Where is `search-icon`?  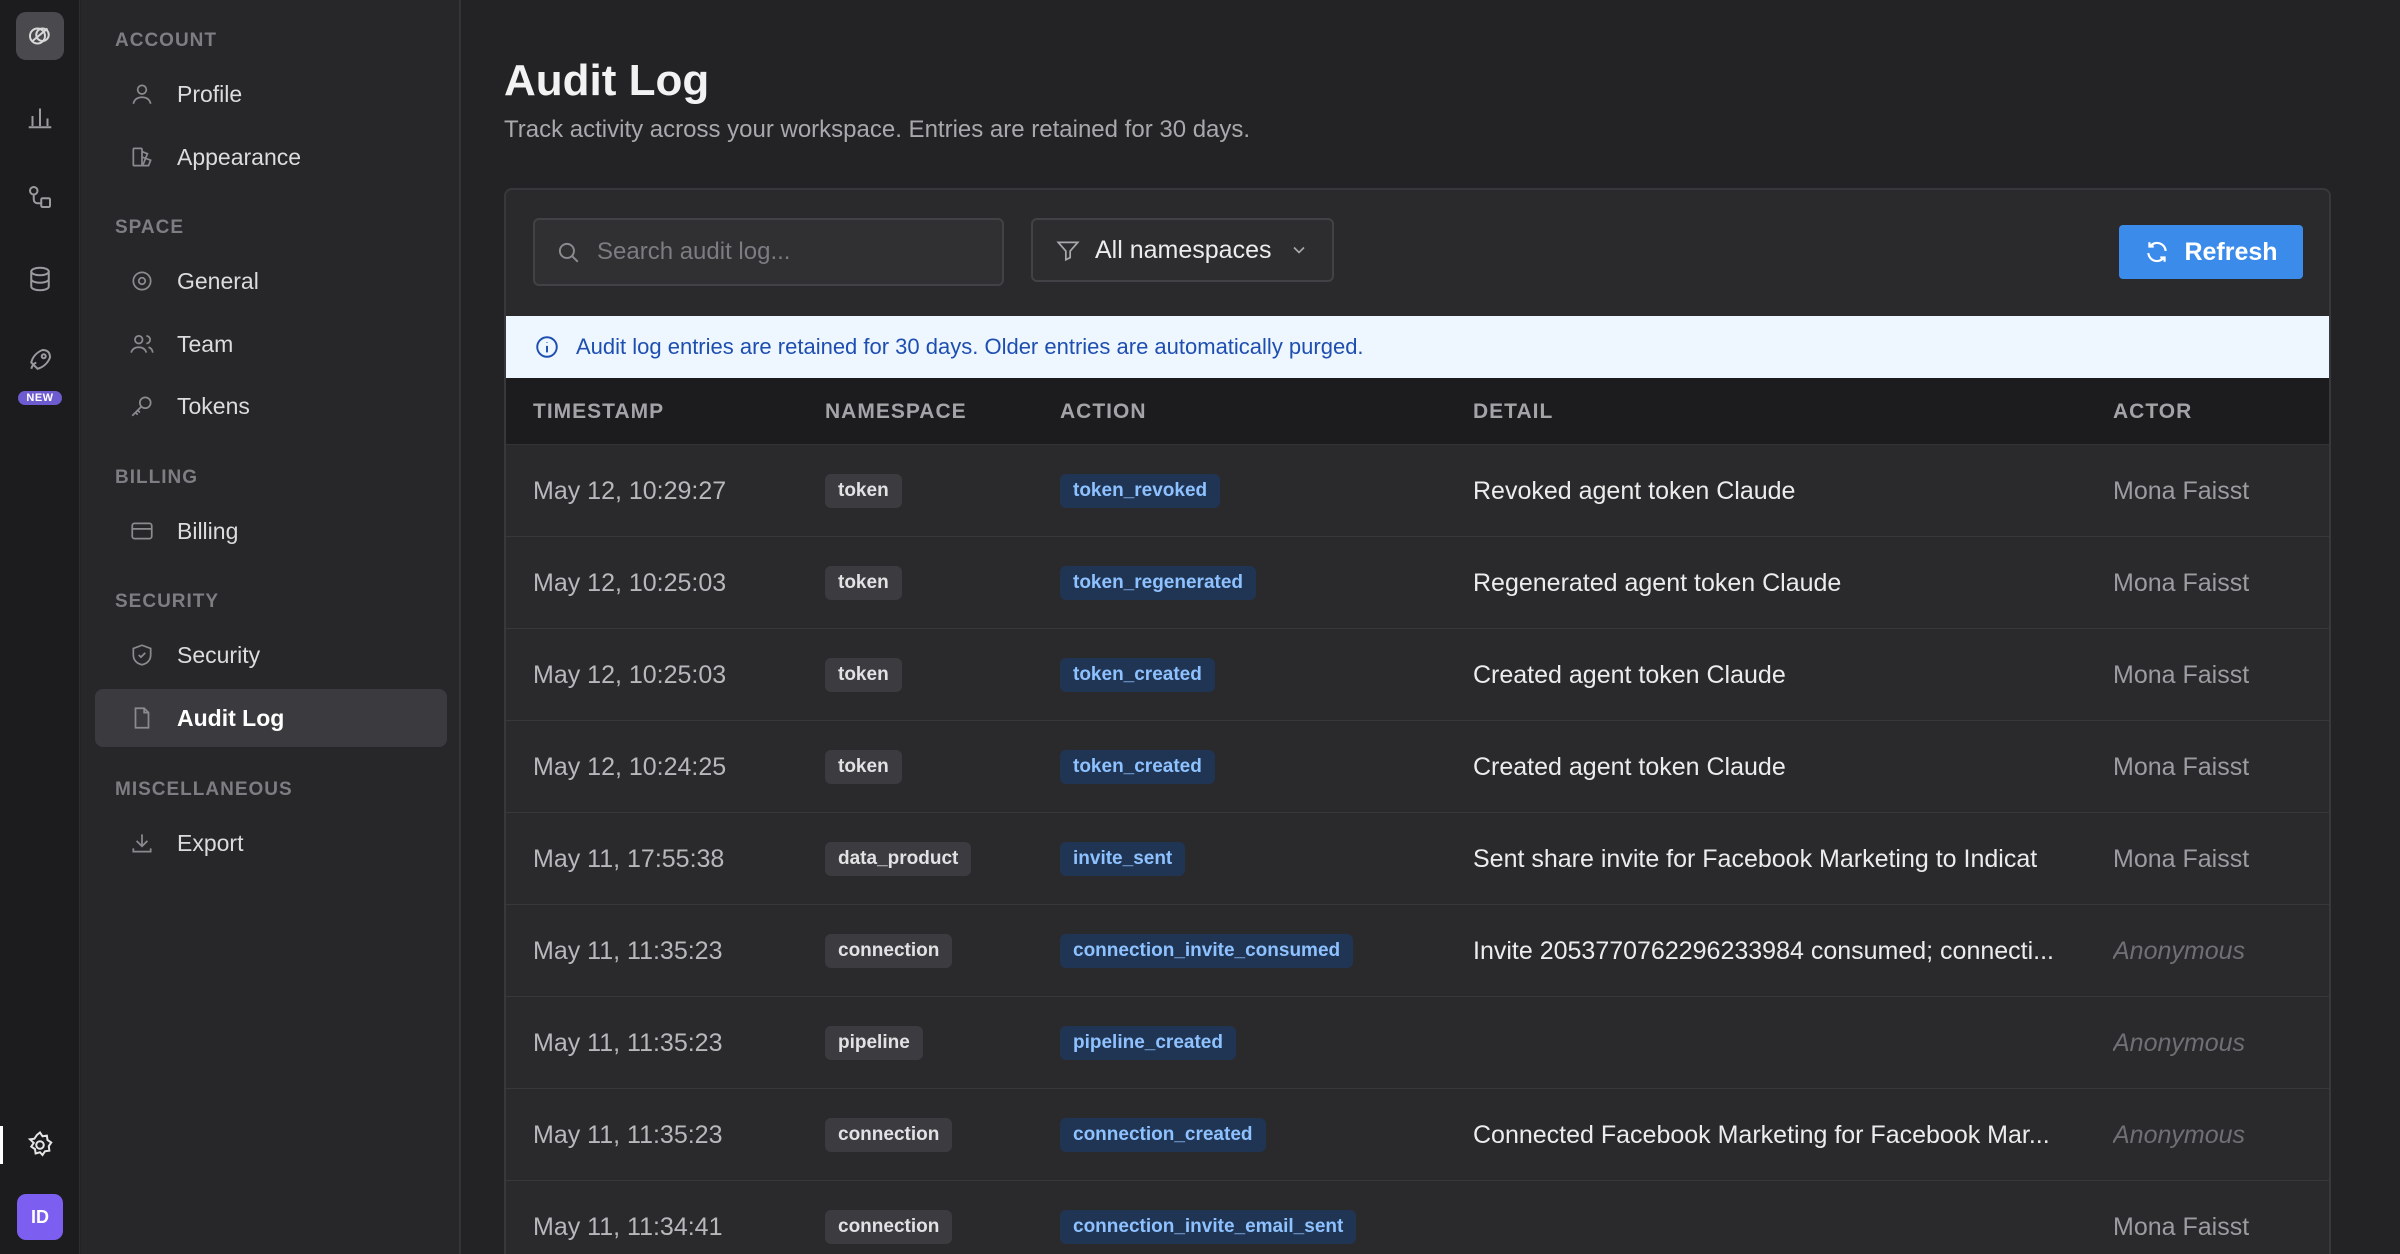
search-icon is located at coordinates (568, 252).